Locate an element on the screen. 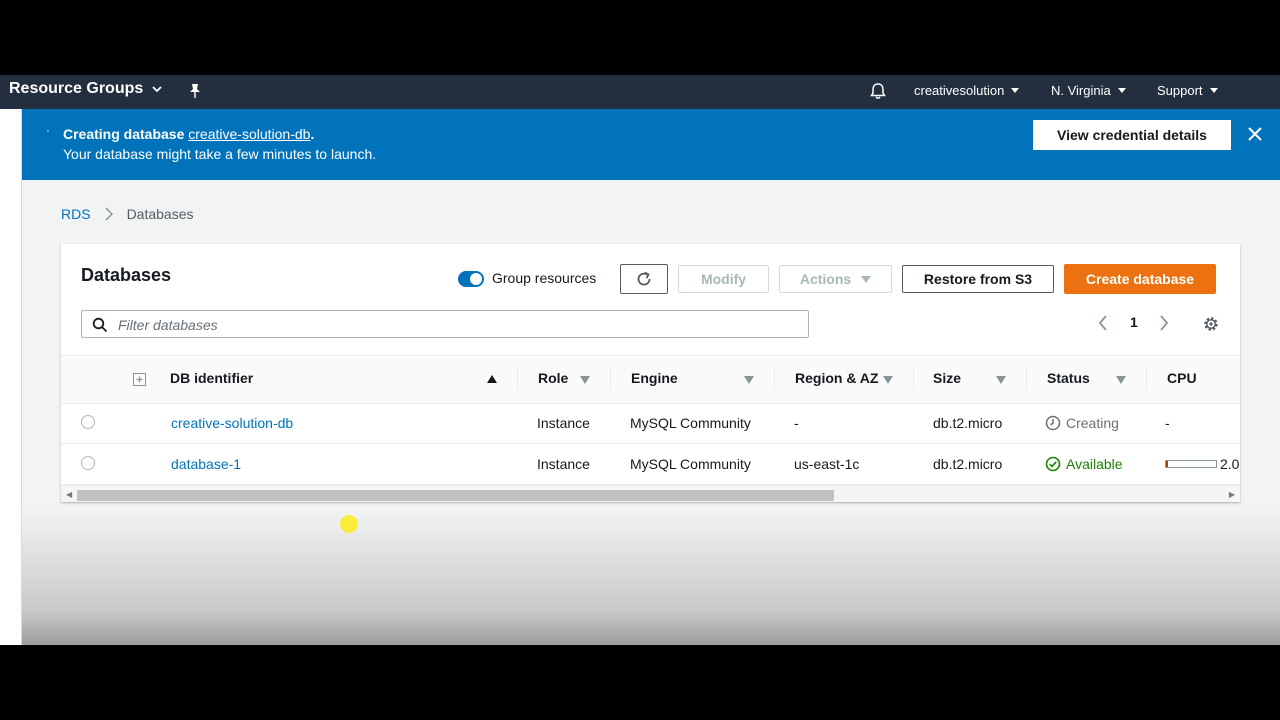 This screenshot has height=720, width=1280. status-cell: Creating is located at coordinates (1082, 423).